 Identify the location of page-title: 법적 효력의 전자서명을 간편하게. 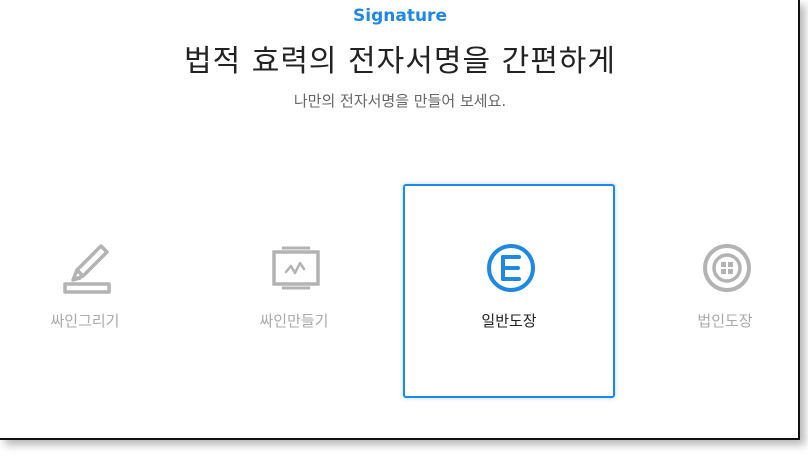
(399, 61).